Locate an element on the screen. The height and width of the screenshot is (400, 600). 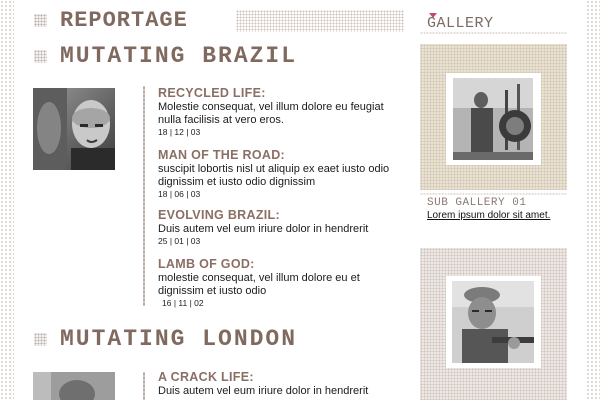
london-story-photo is located at coordinates (74, 386).